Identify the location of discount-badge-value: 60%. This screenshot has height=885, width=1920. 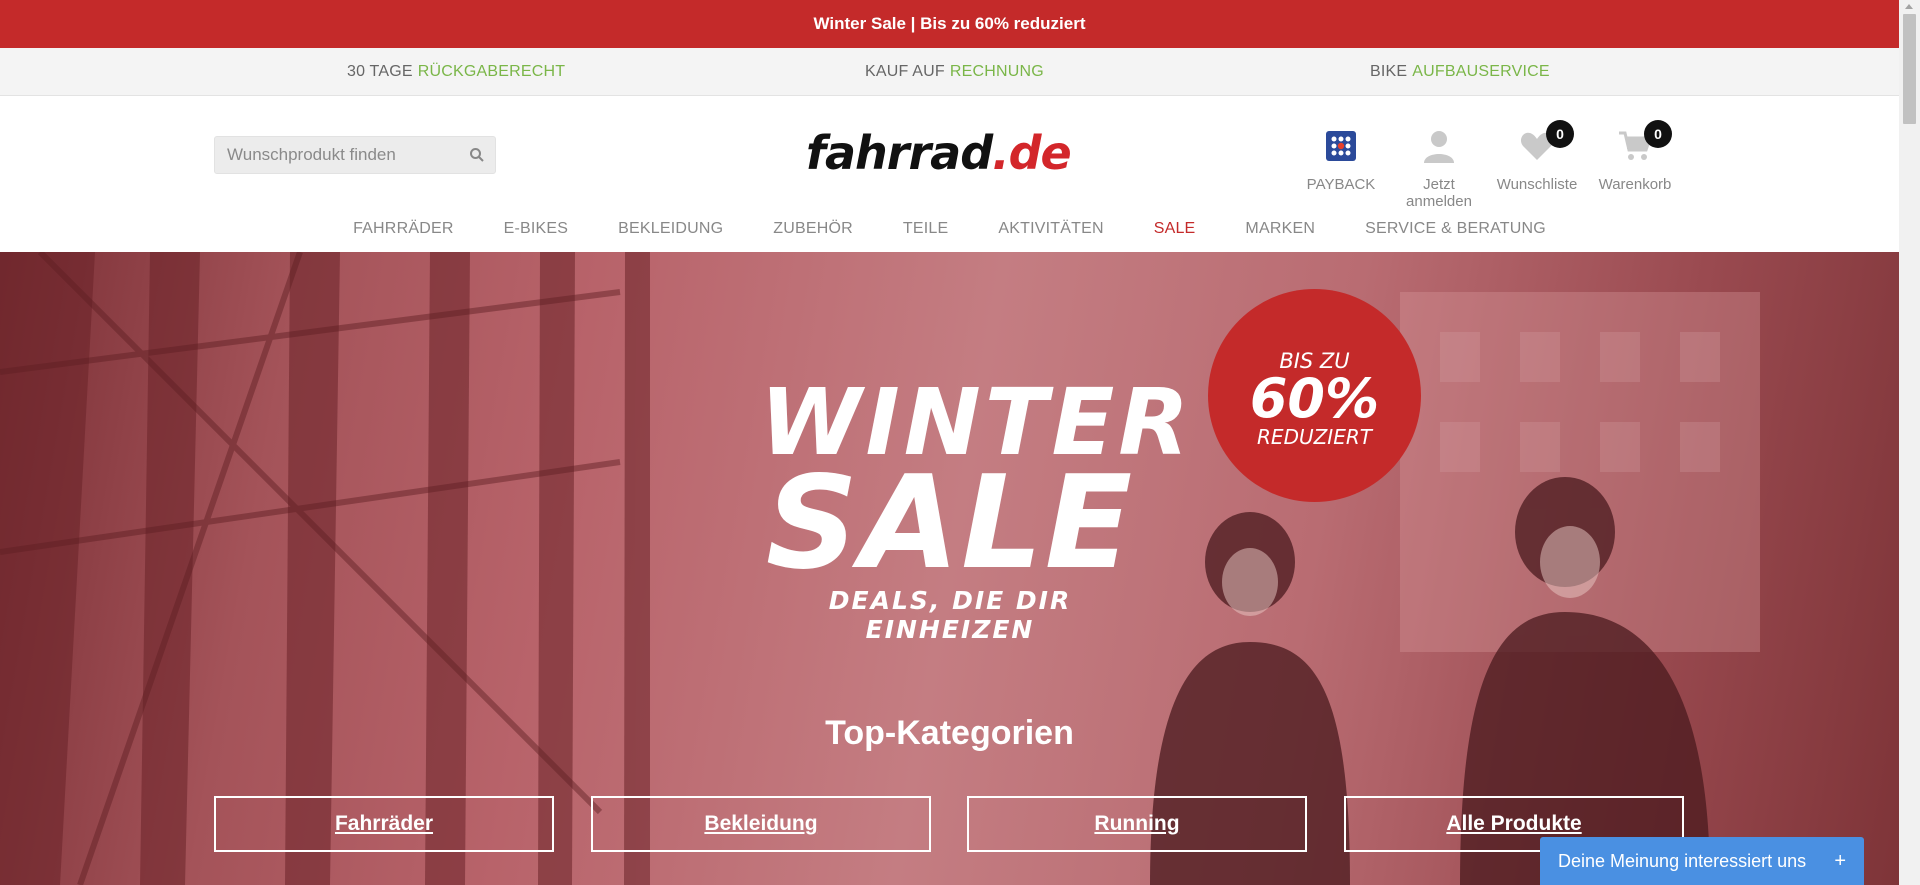
(1314, 398).